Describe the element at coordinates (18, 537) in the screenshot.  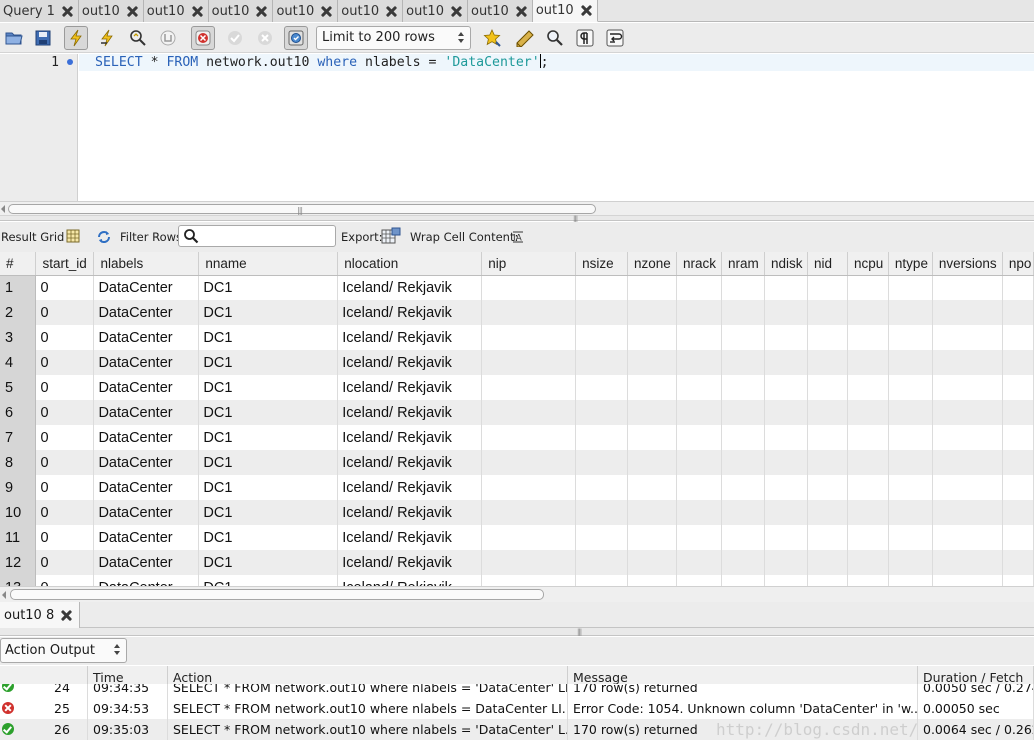
I see `row-number: 11` at that location.